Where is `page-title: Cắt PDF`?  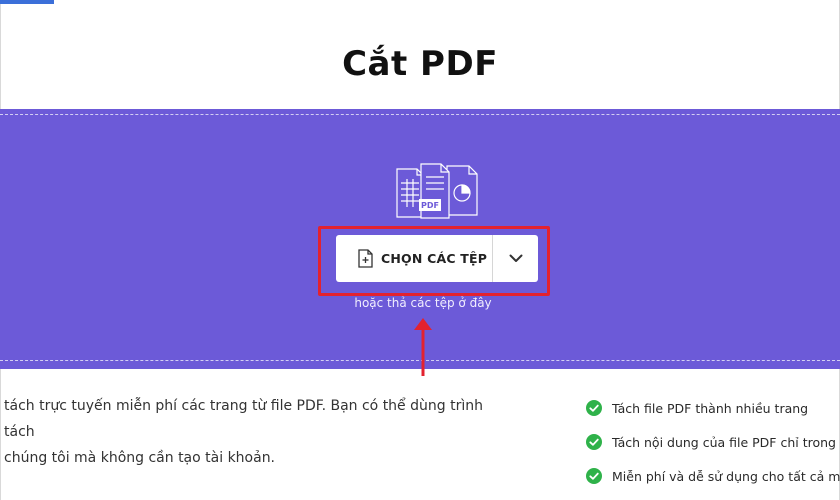 page-title: Cắt PDF is located at coordinates (420, 64).